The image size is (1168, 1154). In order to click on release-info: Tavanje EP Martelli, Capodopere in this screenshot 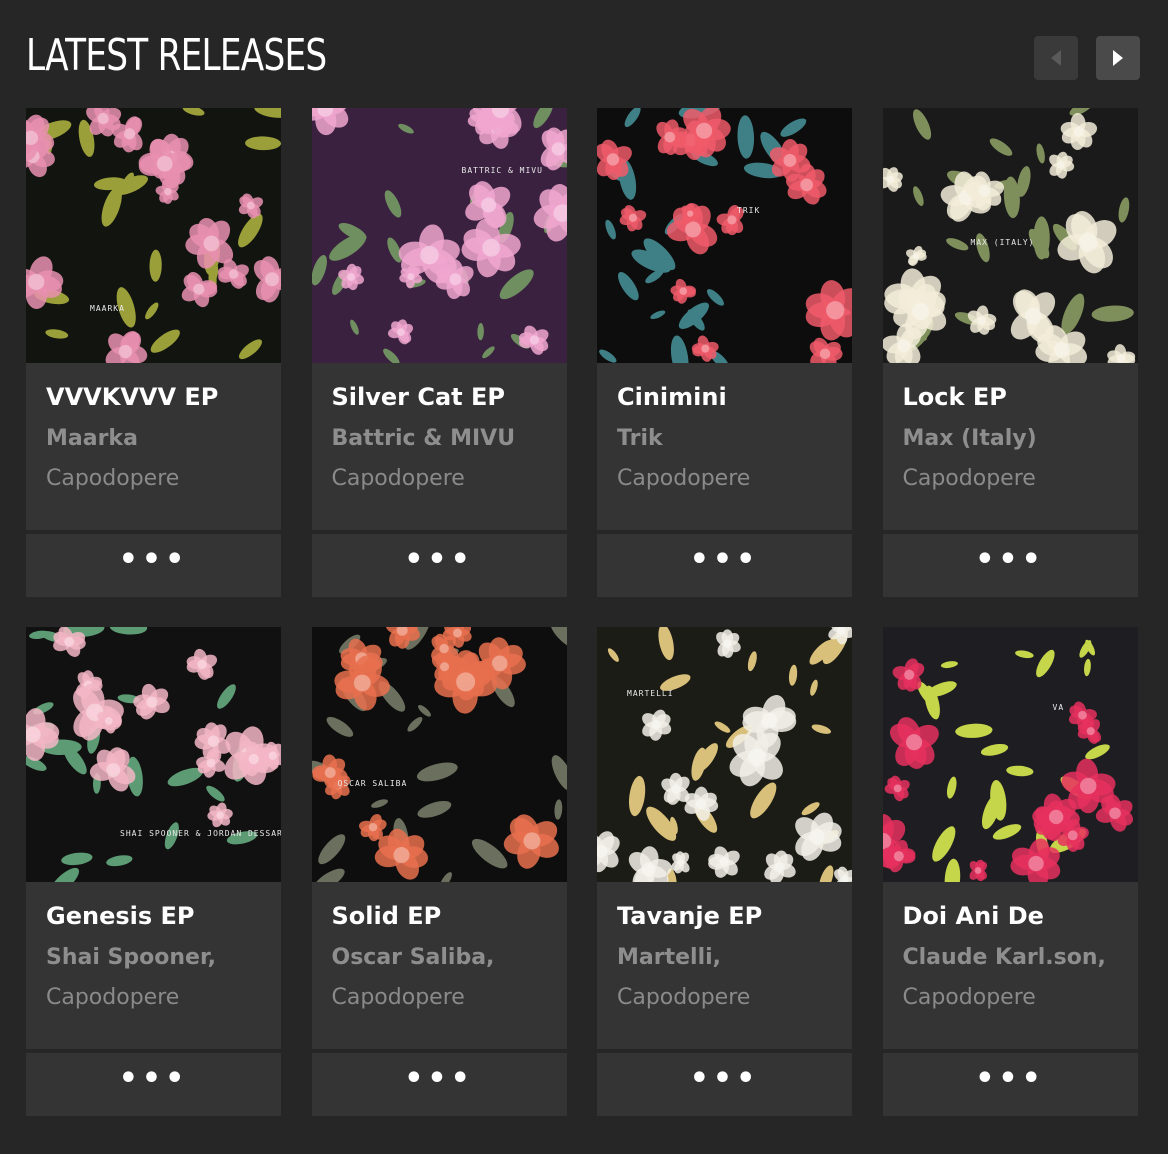, I will do `click(724, 965)`.